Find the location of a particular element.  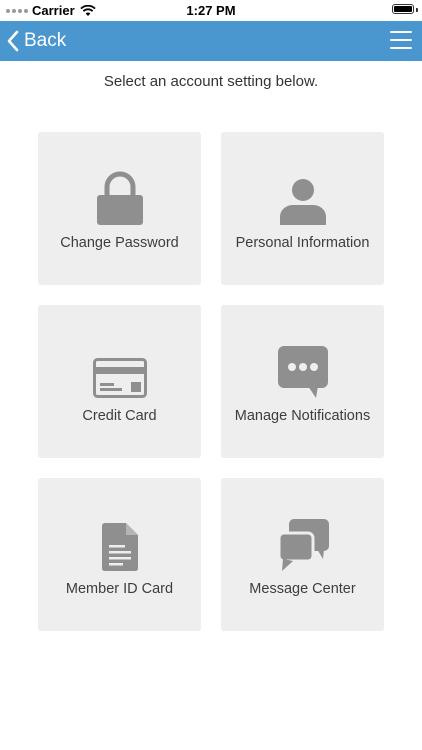

personal-information-tile: Personal Information is located at coordinates (302, 208).